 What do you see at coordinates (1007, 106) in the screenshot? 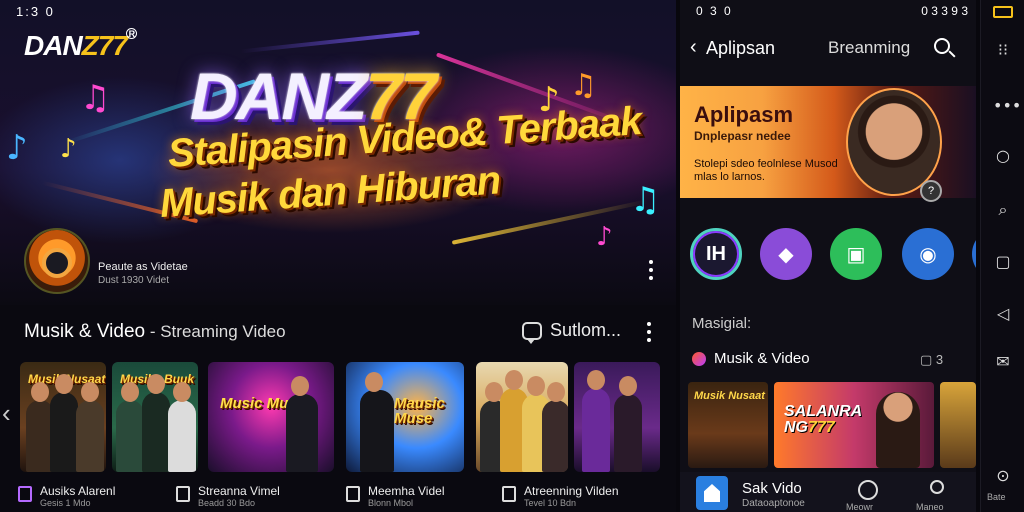
I see `more-icon: •••` at bounding box center [1007, 106].